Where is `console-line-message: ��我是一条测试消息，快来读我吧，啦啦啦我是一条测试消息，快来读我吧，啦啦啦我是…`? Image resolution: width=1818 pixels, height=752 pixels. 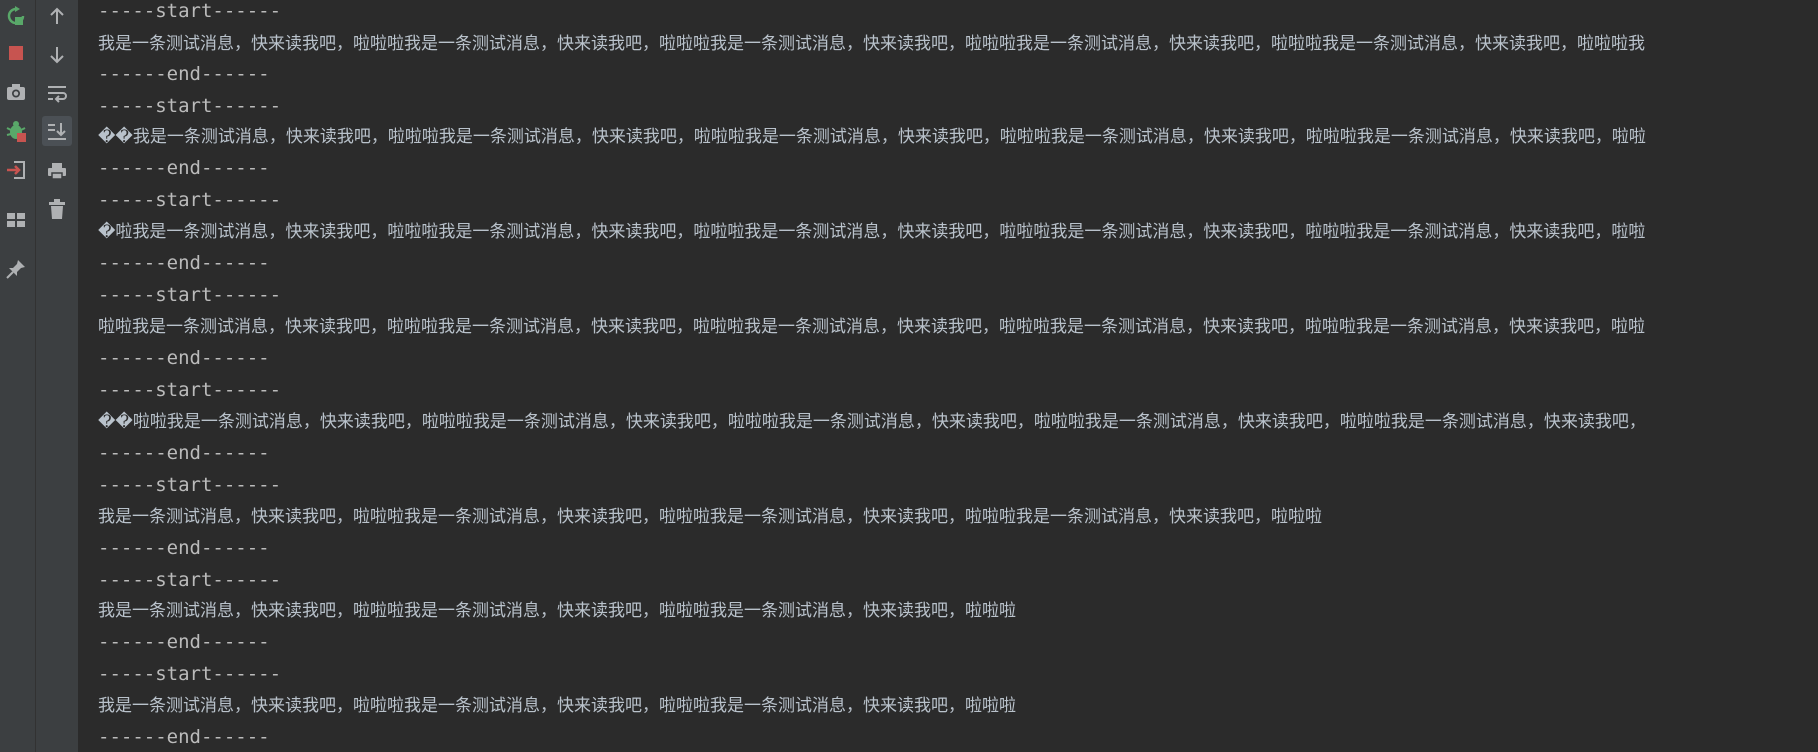 console-line-message: ��我是一条测试消息，快来读我吧，啦啦啦我是一条测试消息，快来读我吧，啦啦啦我是… is located at coordinates (872, 137).